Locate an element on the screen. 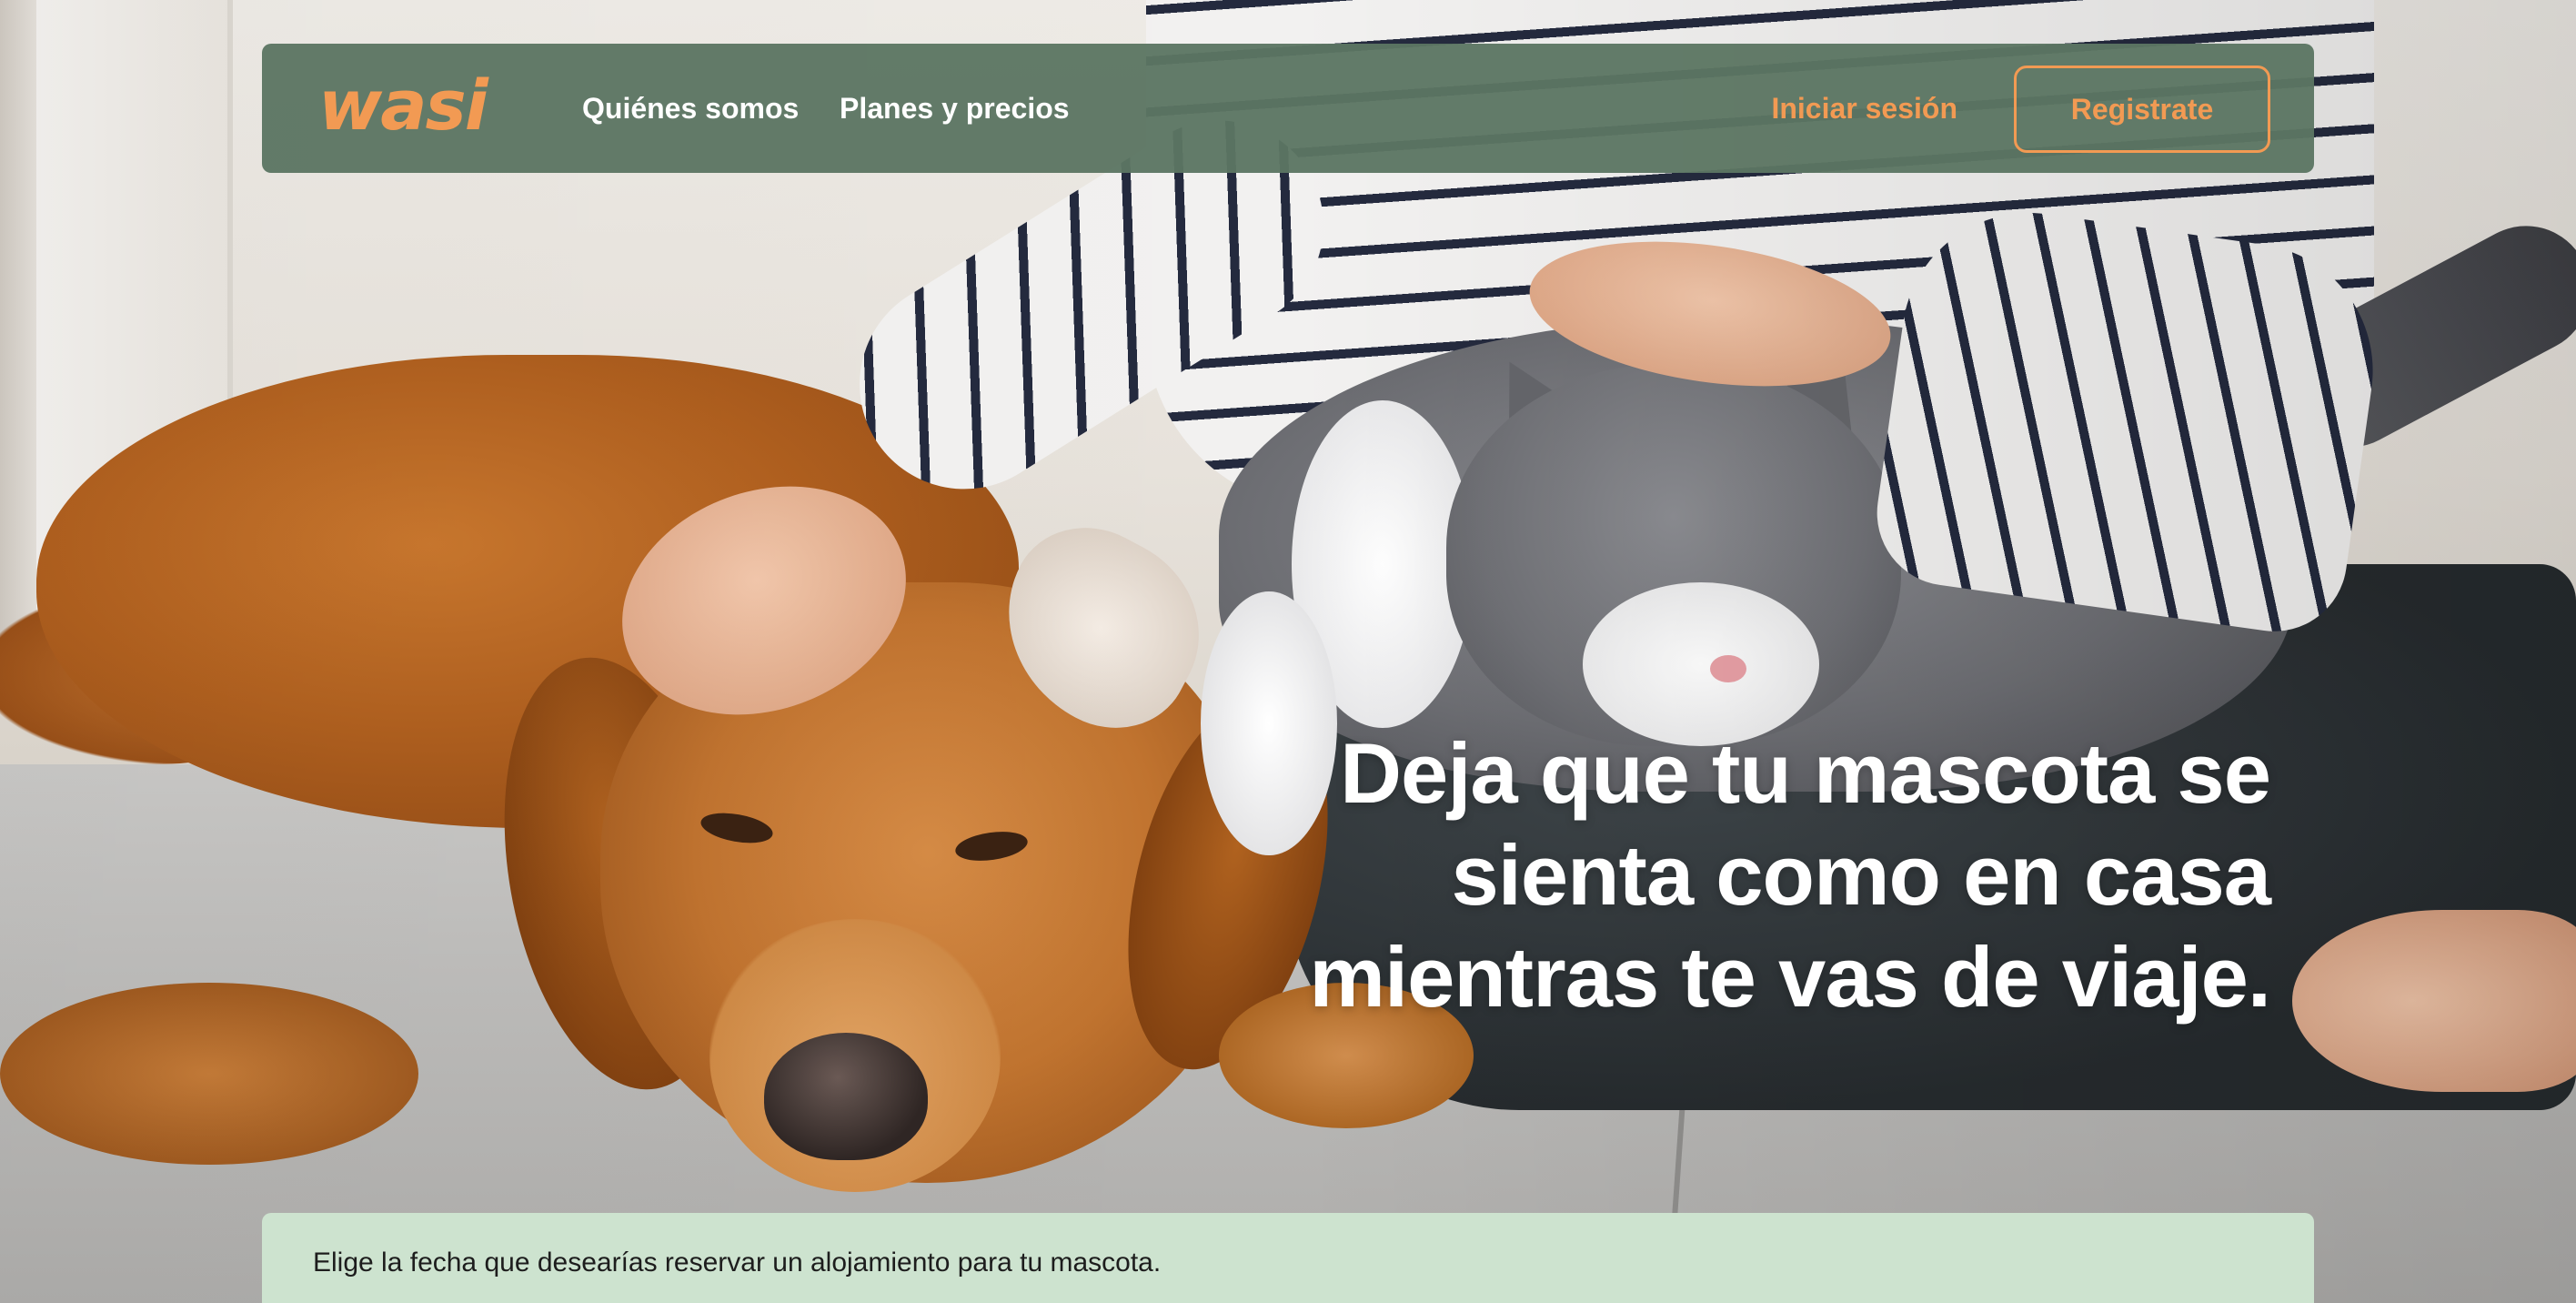 The image size is (2576, 1303). nav-link-planes-precios: Planes y precios is located at coordinates (955, 108).